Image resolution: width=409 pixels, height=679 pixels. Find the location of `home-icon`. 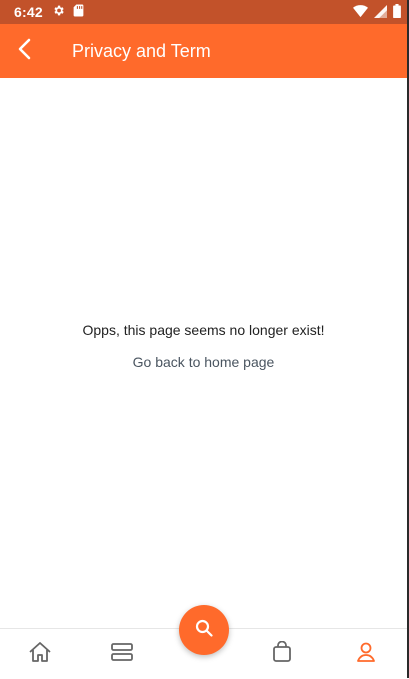

home-icon is located at coordinates (40, 654).